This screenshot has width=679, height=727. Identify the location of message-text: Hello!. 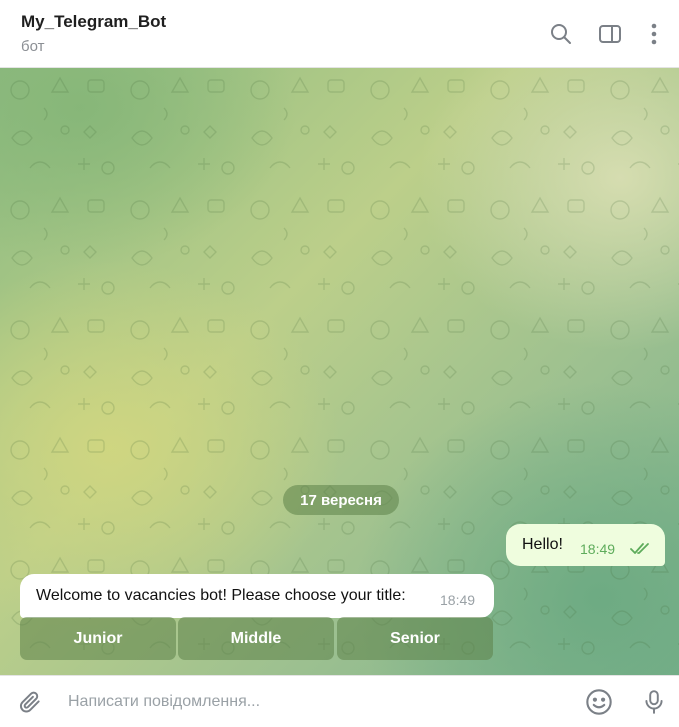
(542, 544).